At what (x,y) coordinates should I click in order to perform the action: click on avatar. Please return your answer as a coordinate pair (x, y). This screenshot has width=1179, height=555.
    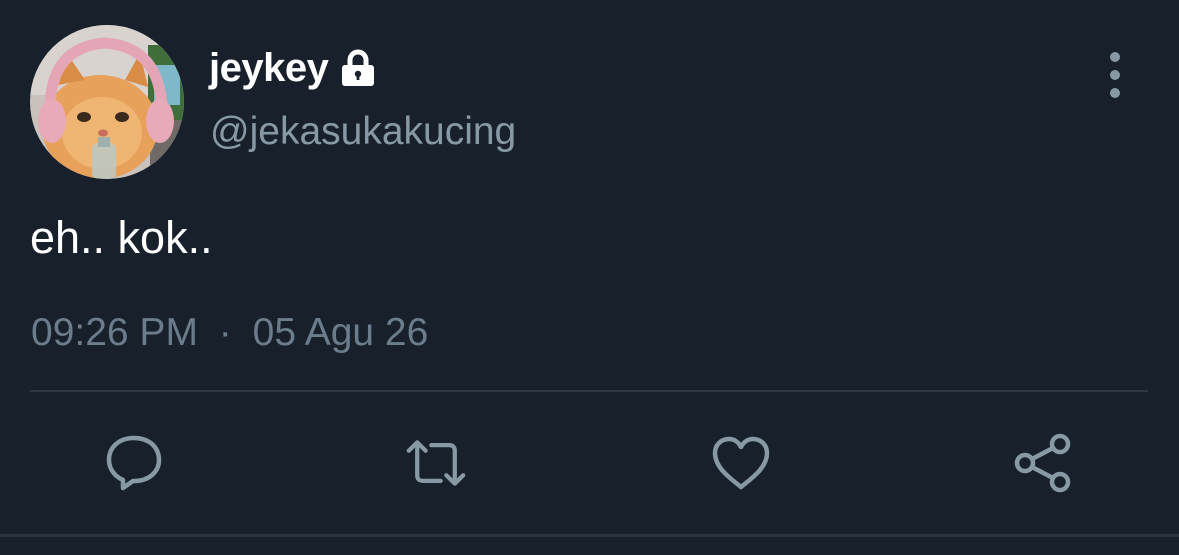
    Looking at the image, I should click on (107, 102).